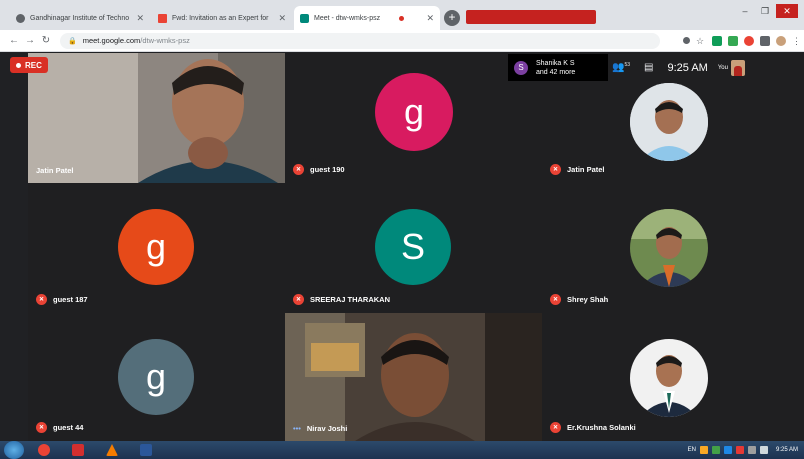  I want to click on tab-strip-red-area, so click(531, 17).